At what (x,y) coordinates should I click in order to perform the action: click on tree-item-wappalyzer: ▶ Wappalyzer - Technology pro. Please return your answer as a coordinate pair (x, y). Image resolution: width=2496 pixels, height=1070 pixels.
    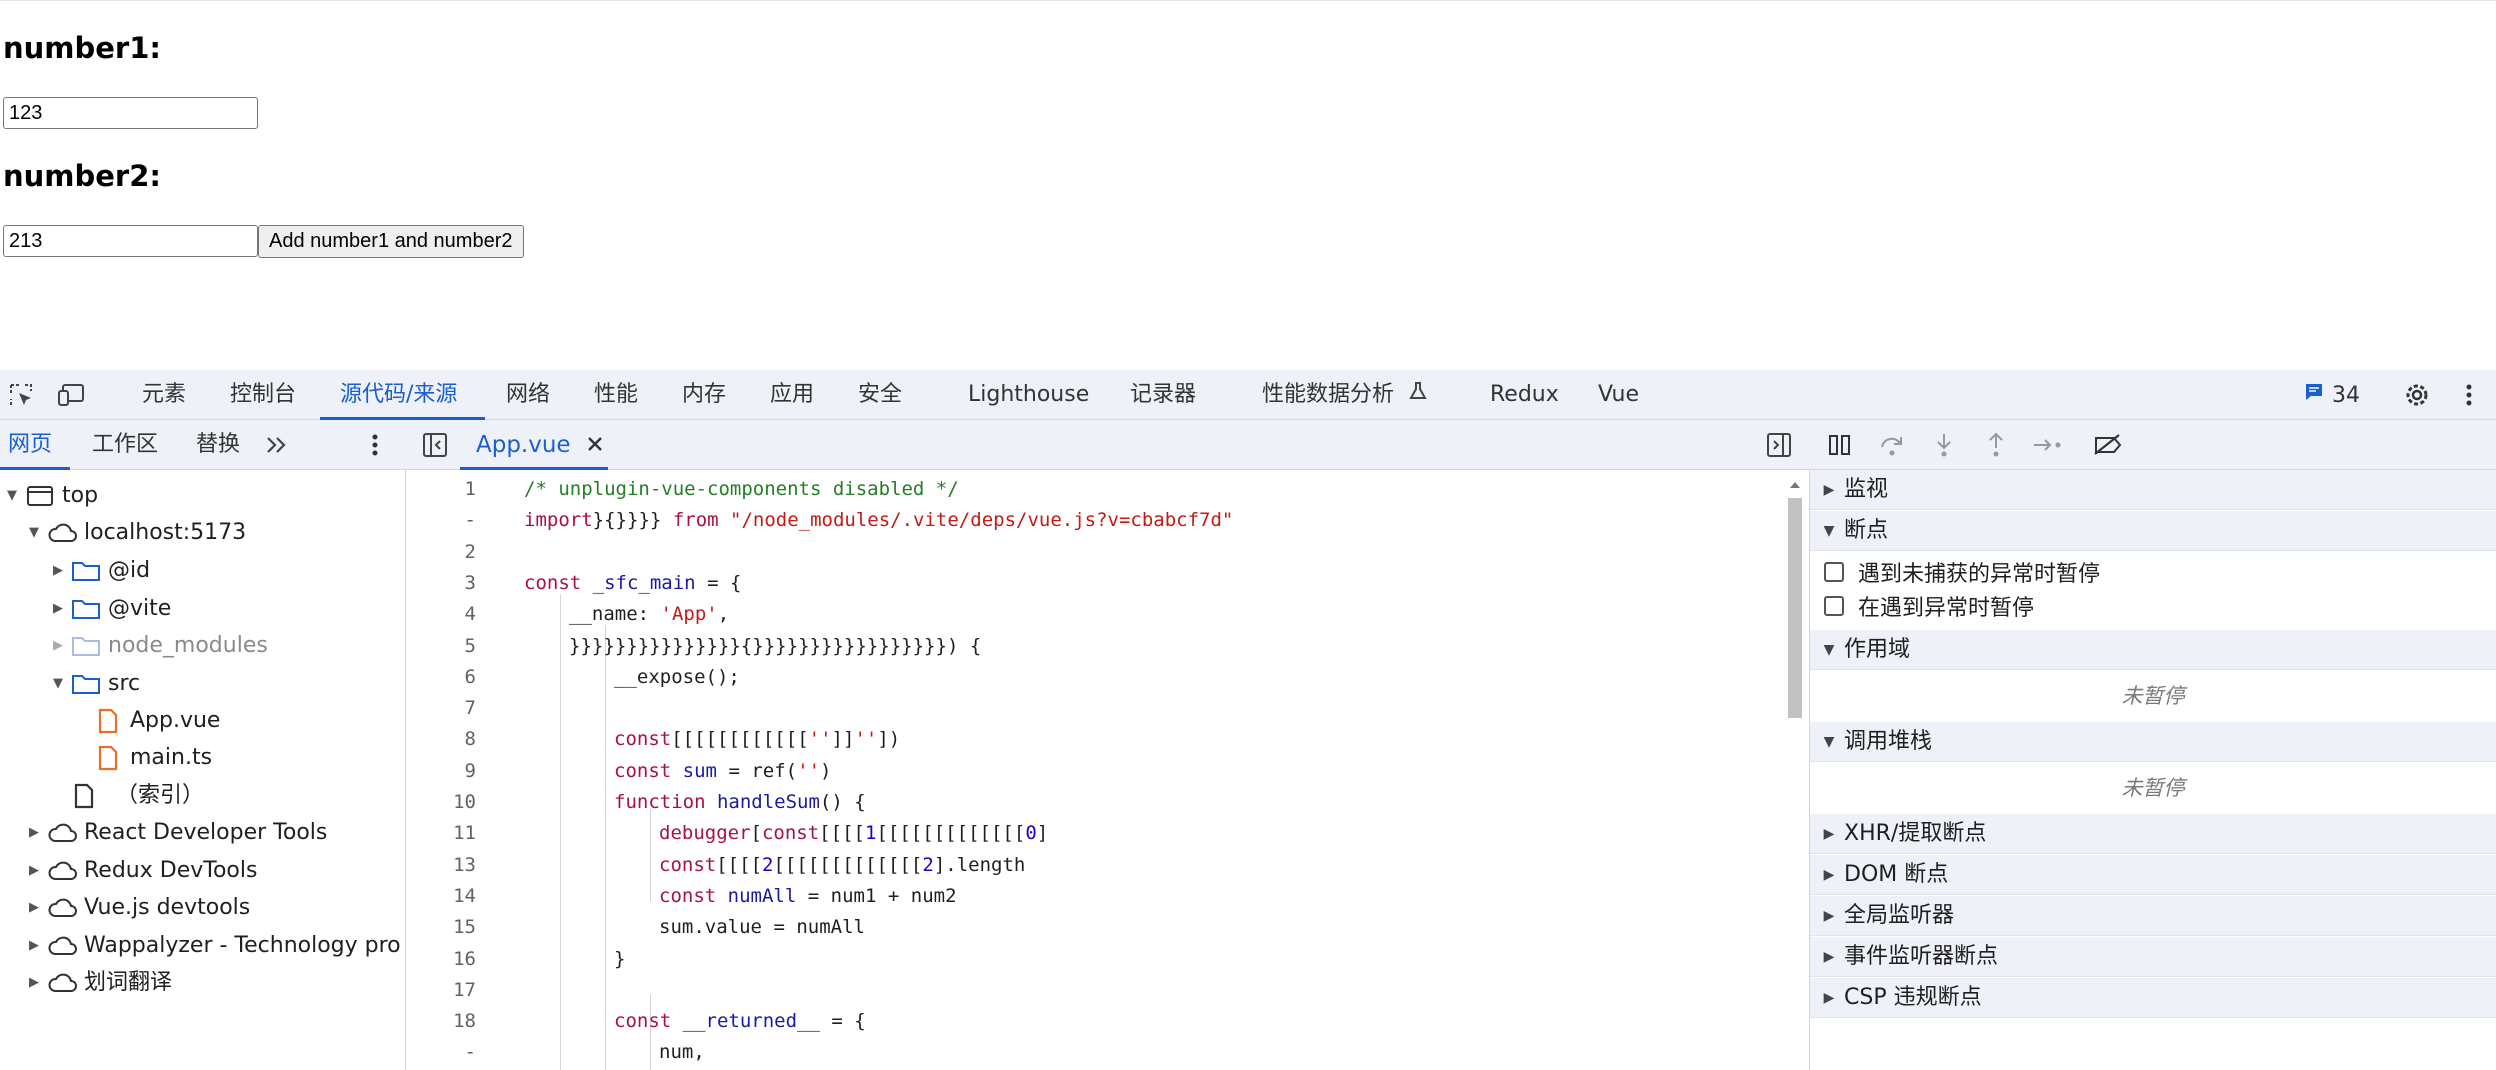
    Looking at the image, I should click on (200, 946).